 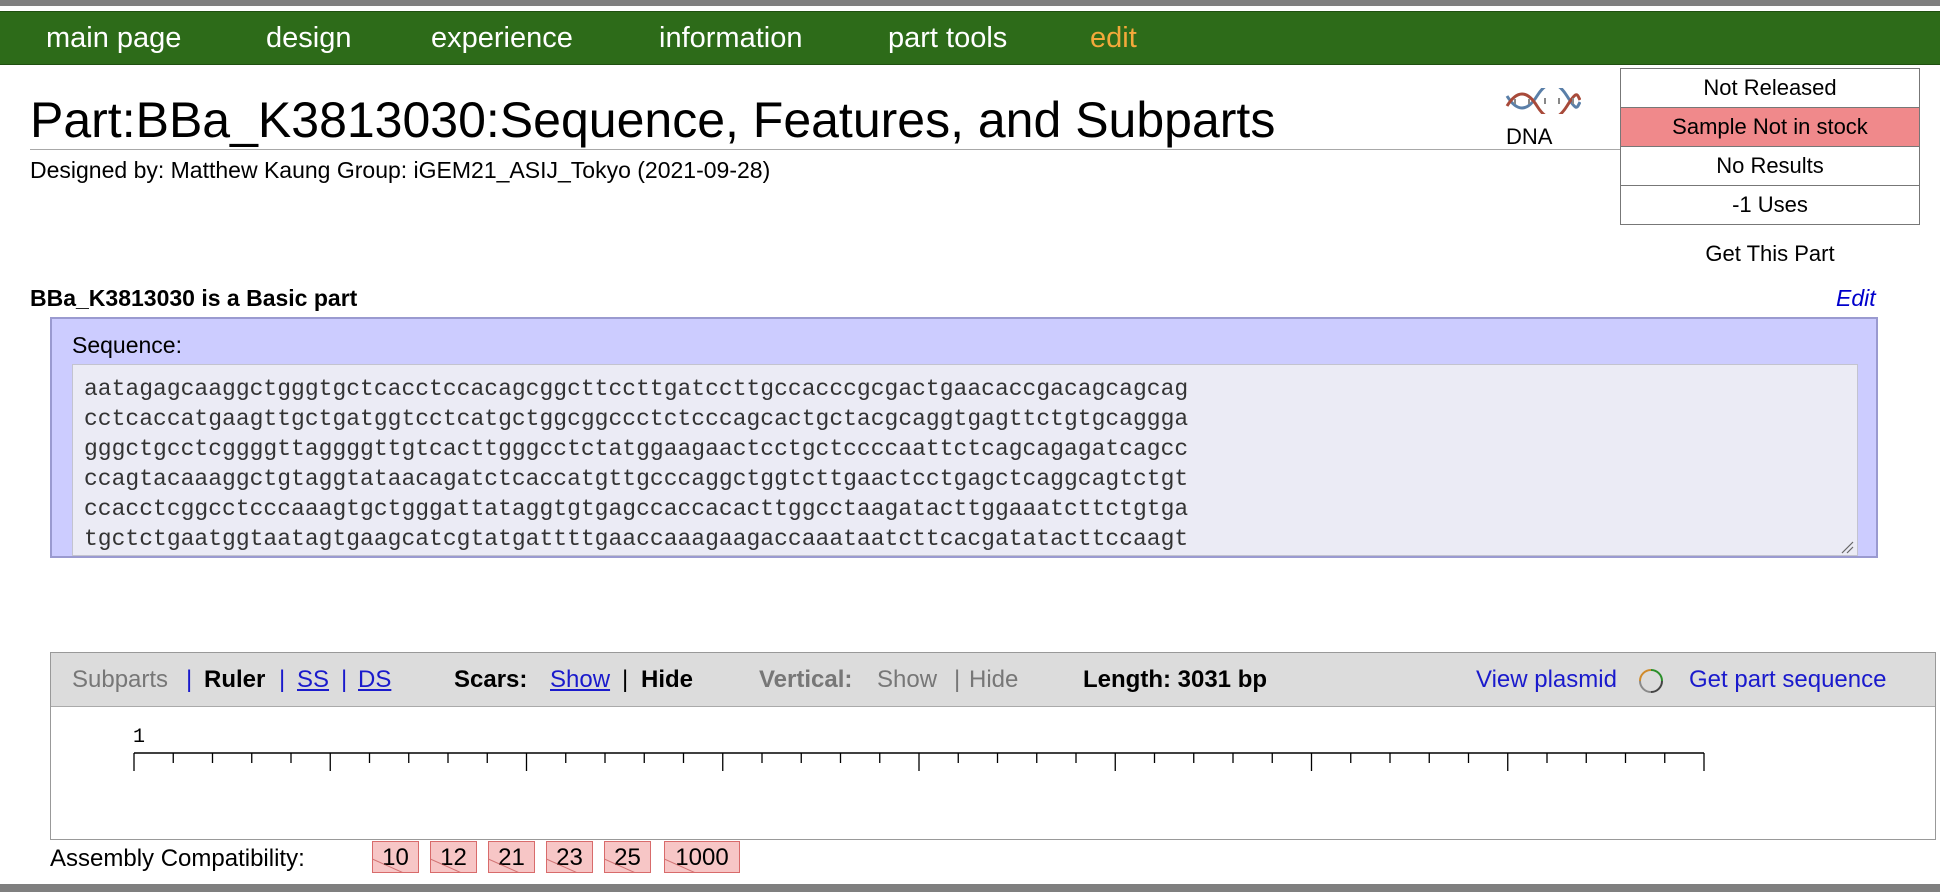 I want to click on sample-status: Sample Not in stock, so click(x=1770, y=127).